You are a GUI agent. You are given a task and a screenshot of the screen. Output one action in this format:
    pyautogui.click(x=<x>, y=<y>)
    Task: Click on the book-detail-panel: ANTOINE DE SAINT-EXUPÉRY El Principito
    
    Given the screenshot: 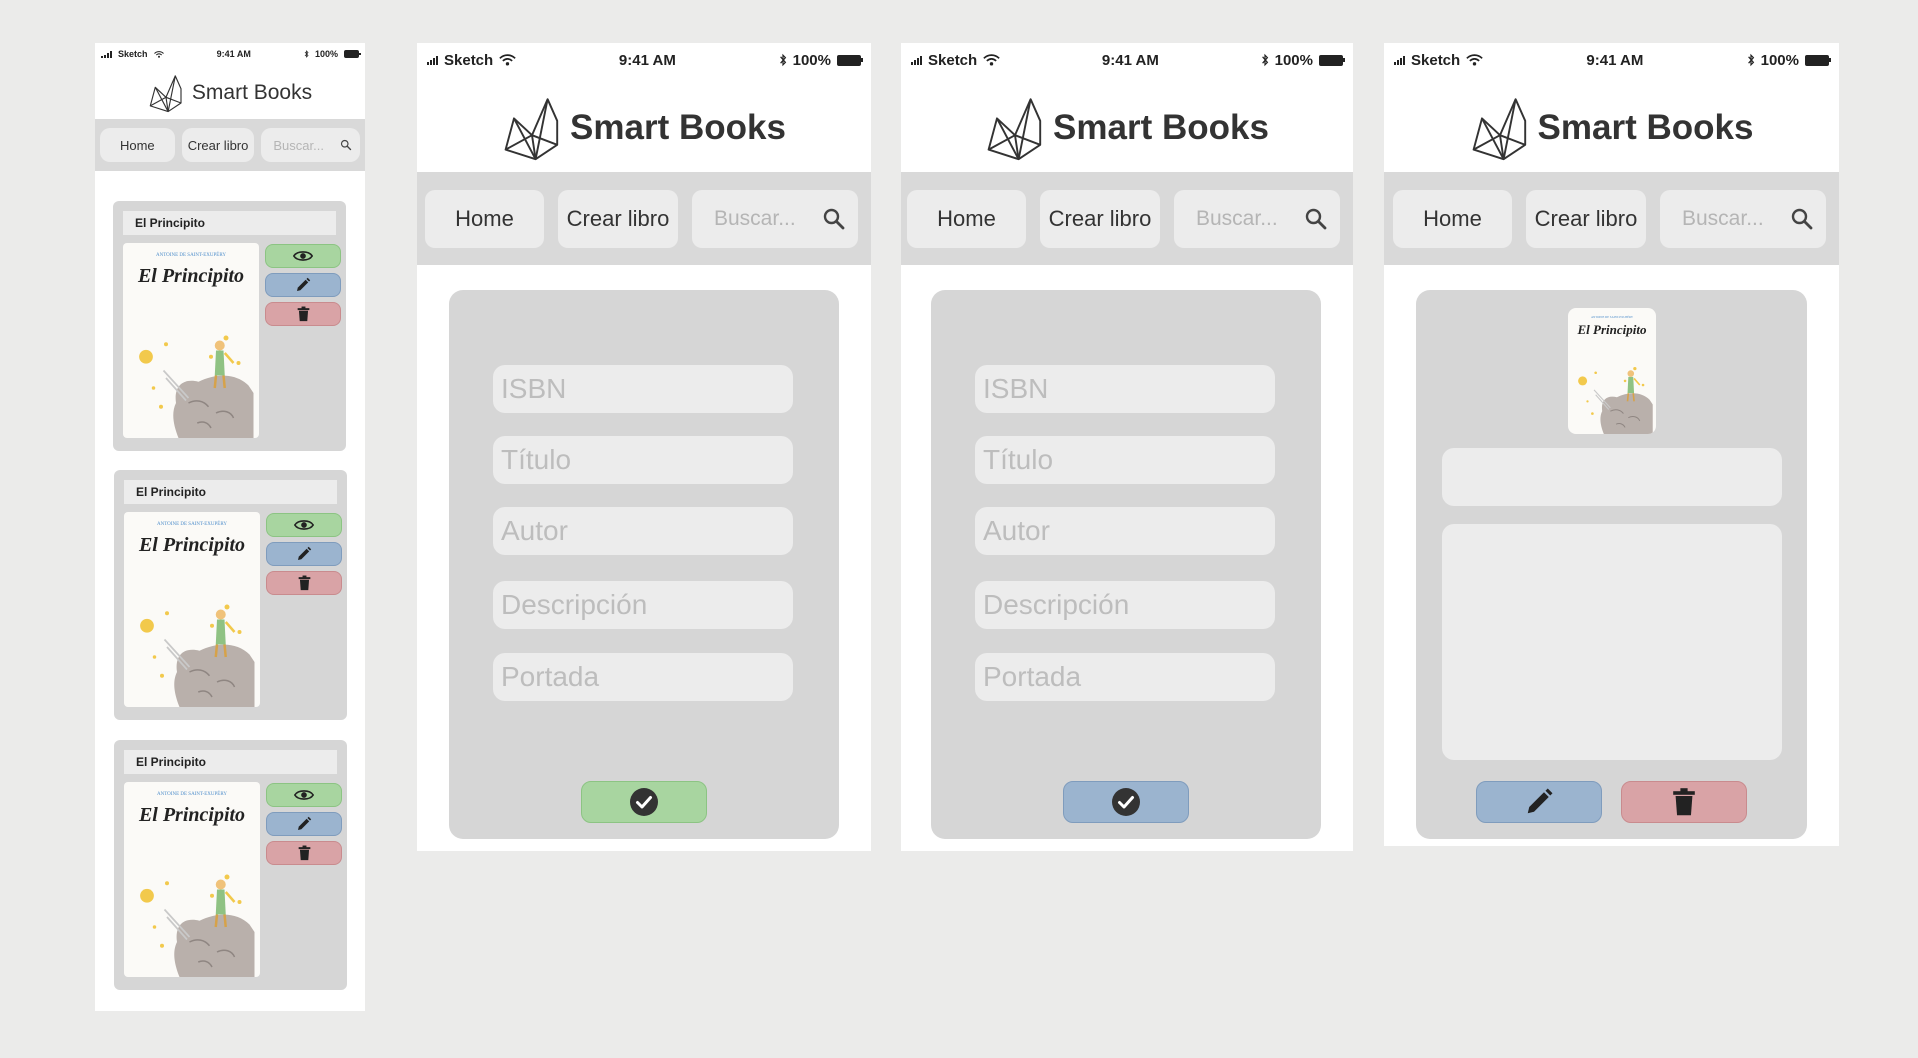 What is the action you would take?
    pyautogui.click(x=1611, y=564)
    